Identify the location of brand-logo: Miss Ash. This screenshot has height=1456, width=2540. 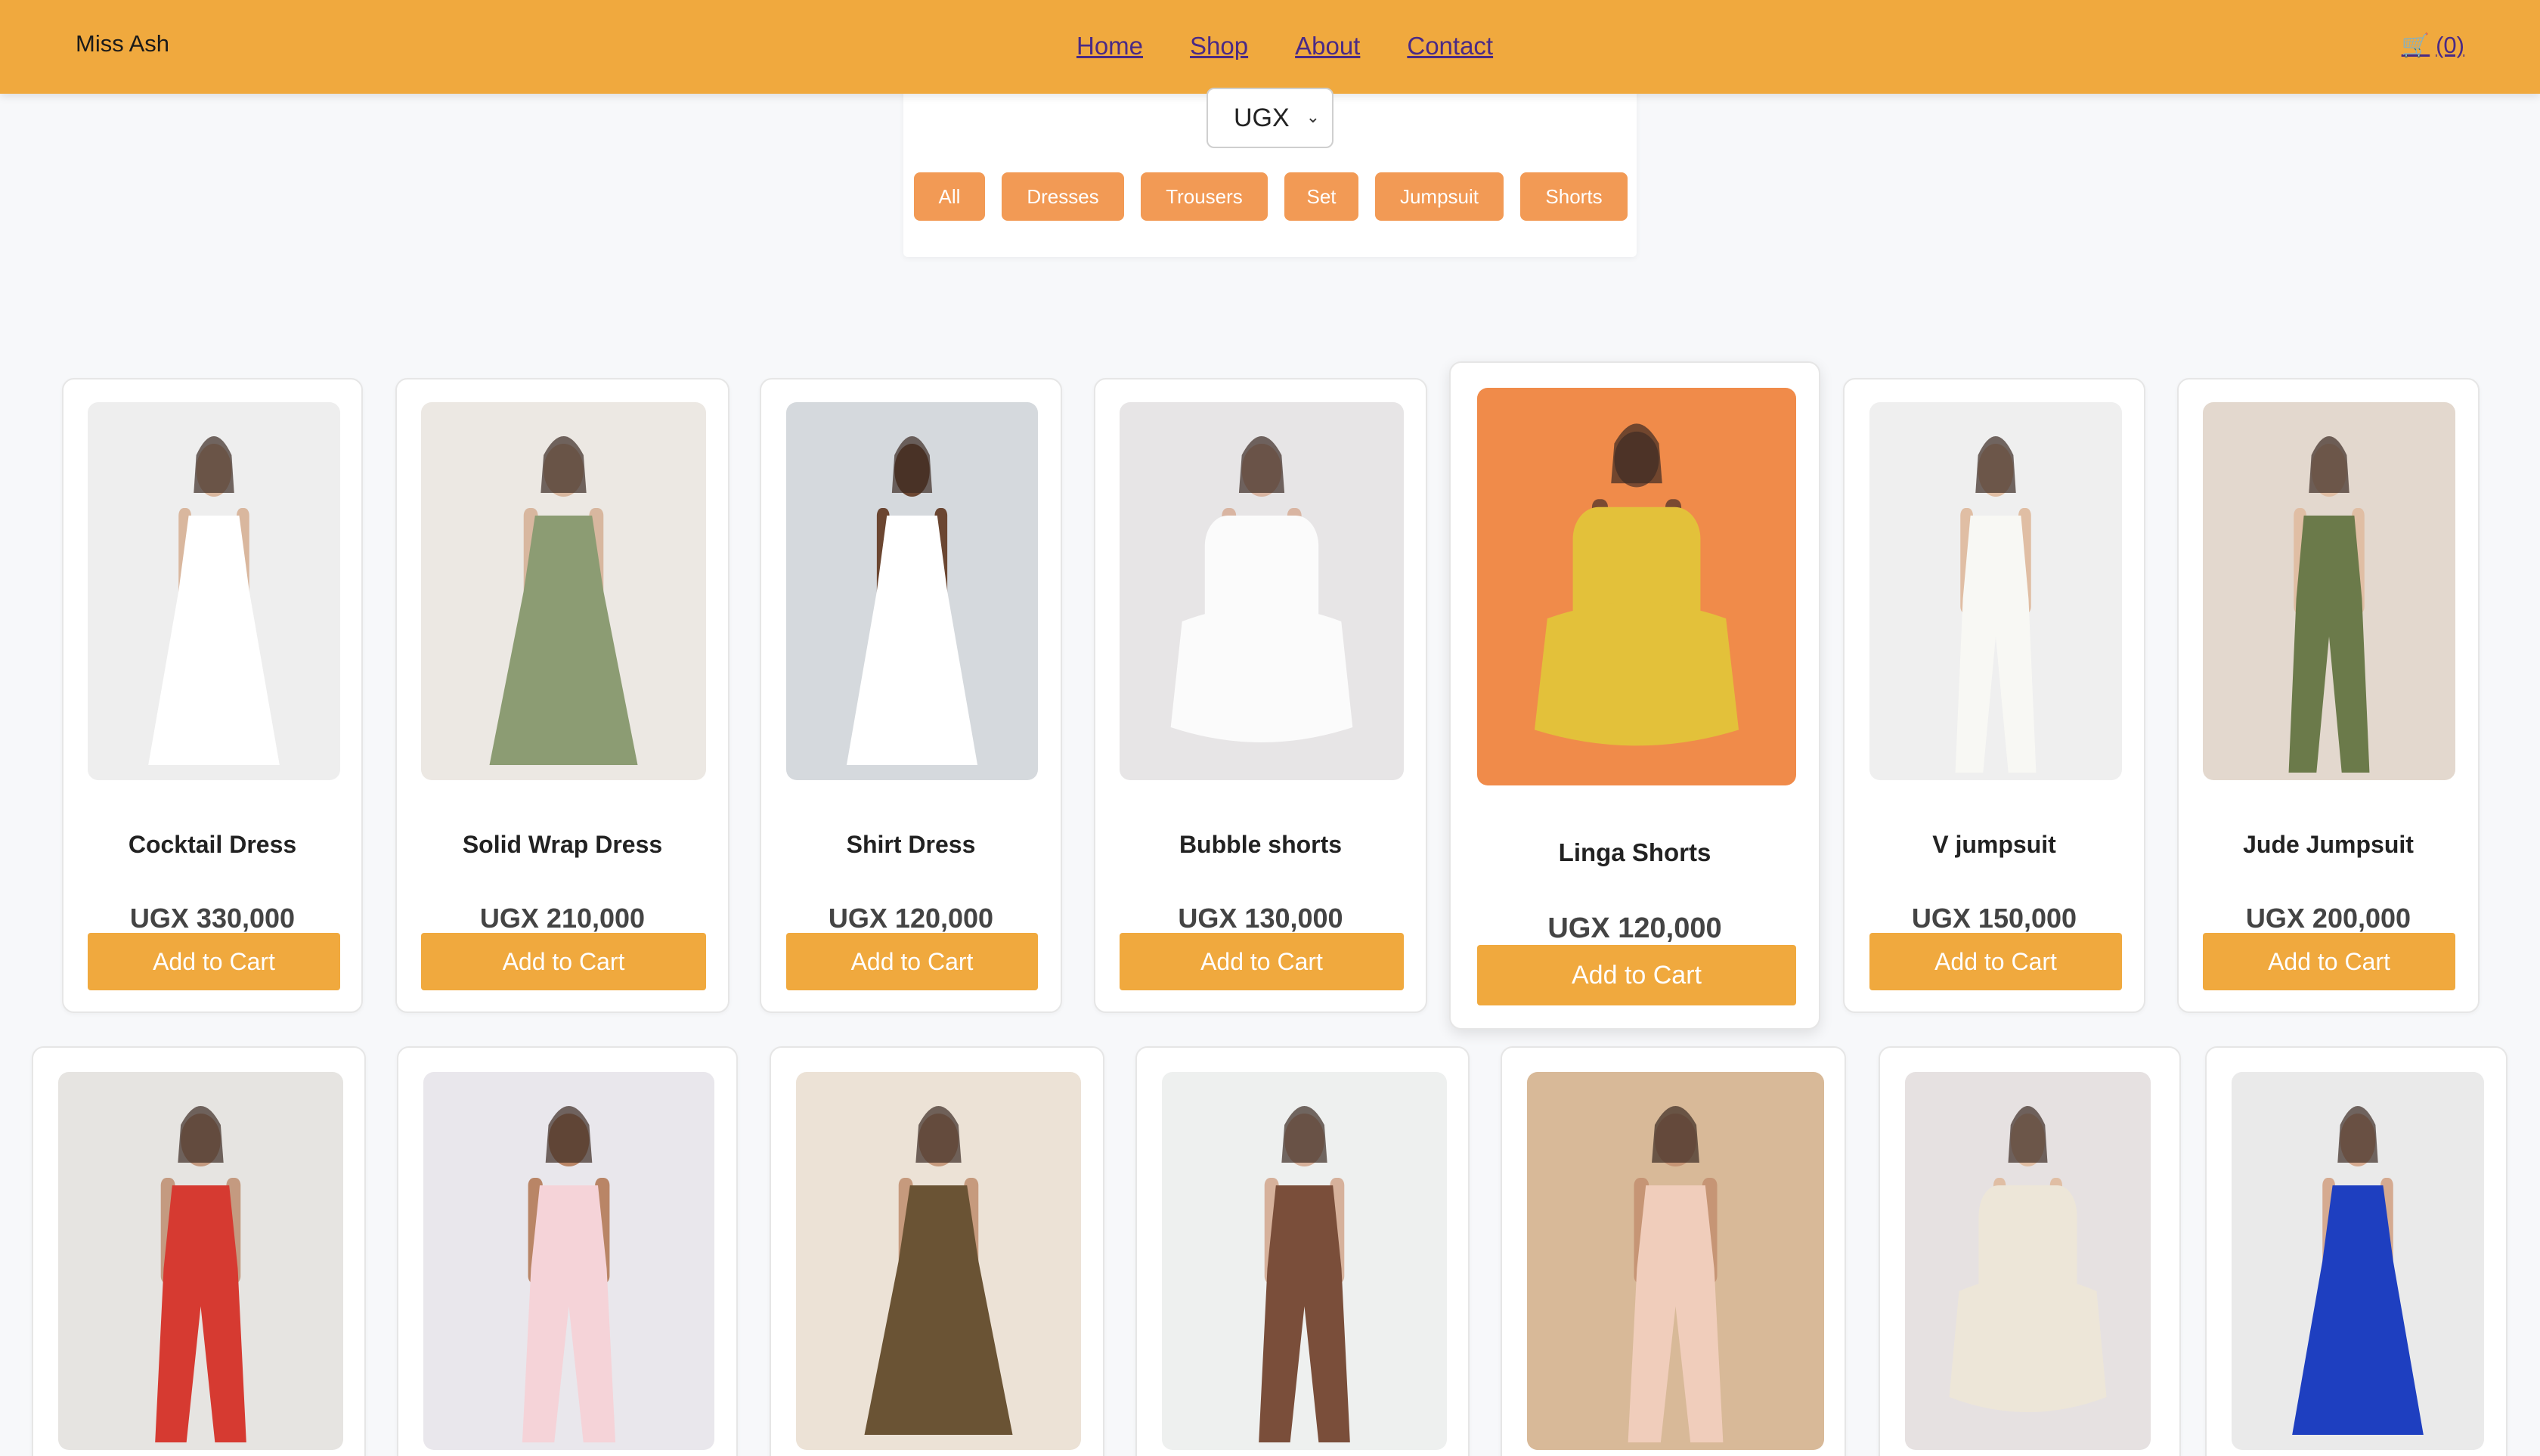
(123, 43).